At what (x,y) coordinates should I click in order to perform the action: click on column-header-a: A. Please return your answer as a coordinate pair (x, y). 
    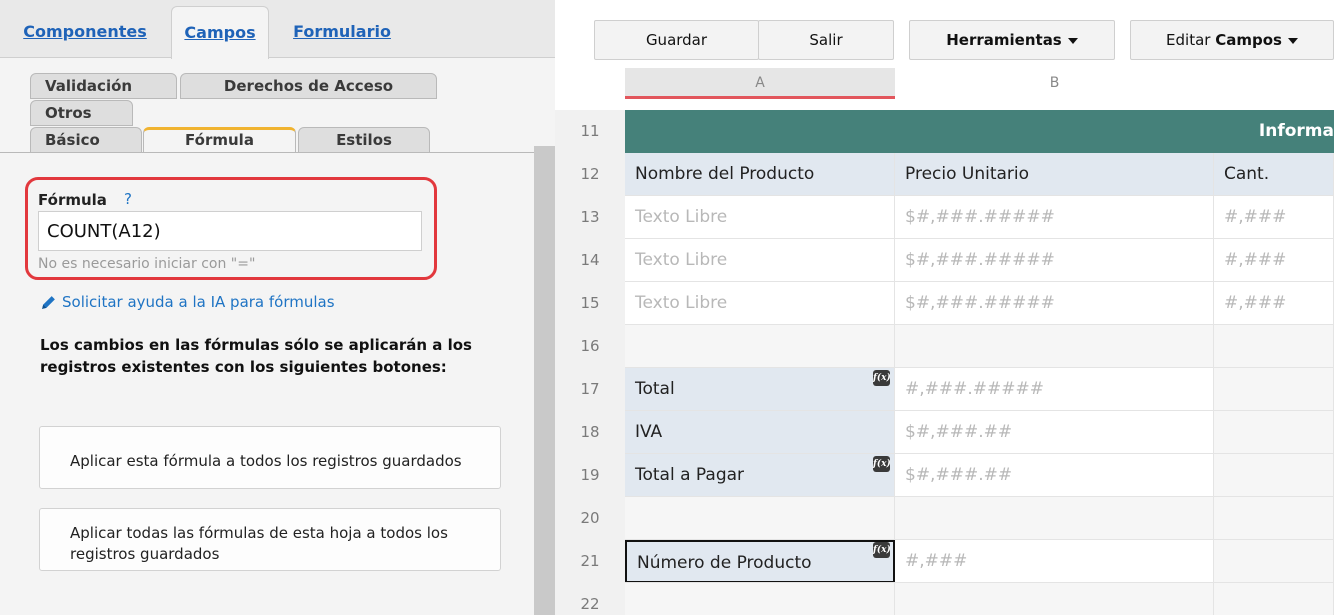
    Looking at the image, I should click on (760, 83).